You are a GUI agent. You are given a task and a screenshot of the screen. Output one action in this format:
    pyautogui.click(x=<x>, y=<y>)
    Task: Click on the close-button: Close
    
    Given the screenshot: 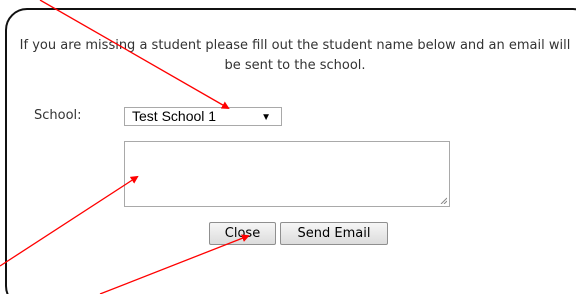 What is the action you would take?
    pyautogui.click(x=242, y=233)
    